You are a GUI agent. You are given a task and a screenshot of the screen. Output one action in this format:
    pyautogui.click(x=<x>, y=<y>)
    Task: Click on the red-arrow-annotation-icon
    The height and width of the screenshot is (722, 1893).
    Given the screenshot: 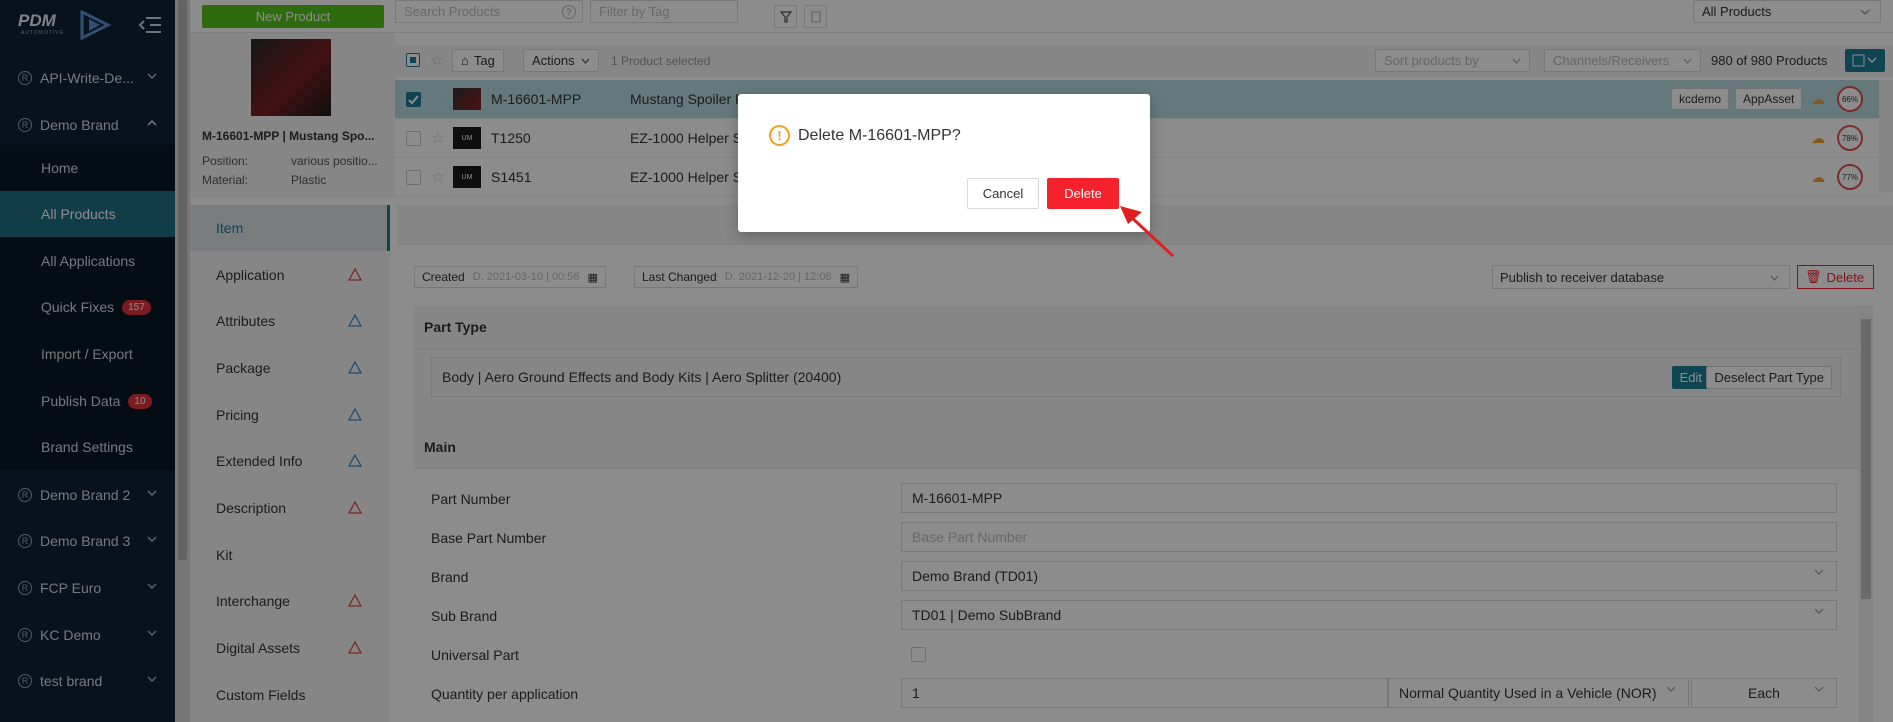 What is the action you would take?
    pyautogui.click(x=1147, y=232)
    